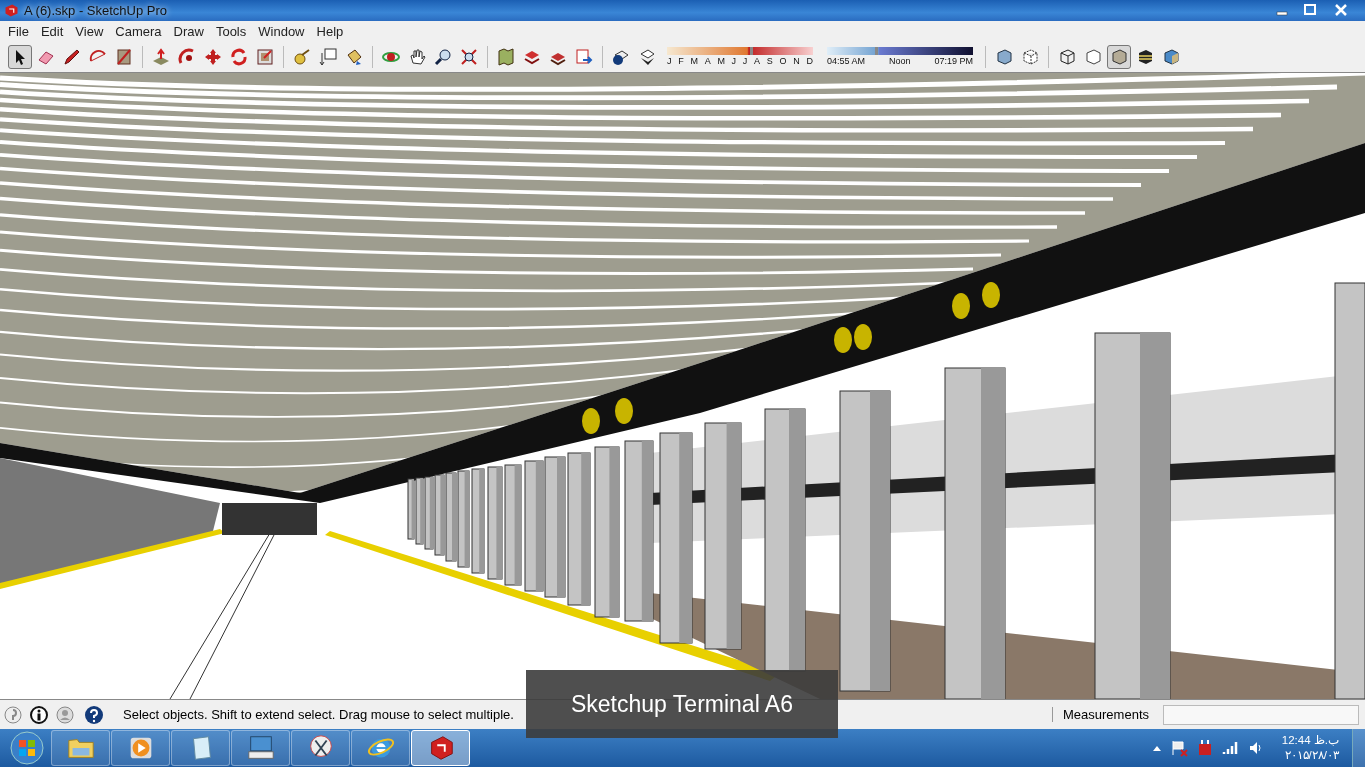  I want to click on rectangle-icon, so click(124, 56).